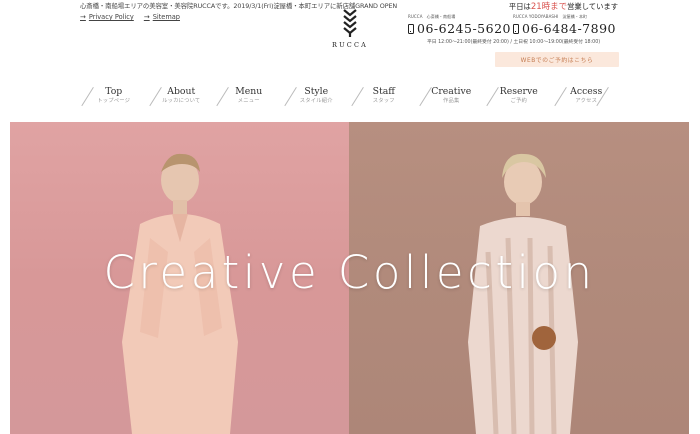  What do you see at coordinates (586, 101) in the screenshot?
I see `nav-sublabel: アクセス` at bounding box center [586, 101].